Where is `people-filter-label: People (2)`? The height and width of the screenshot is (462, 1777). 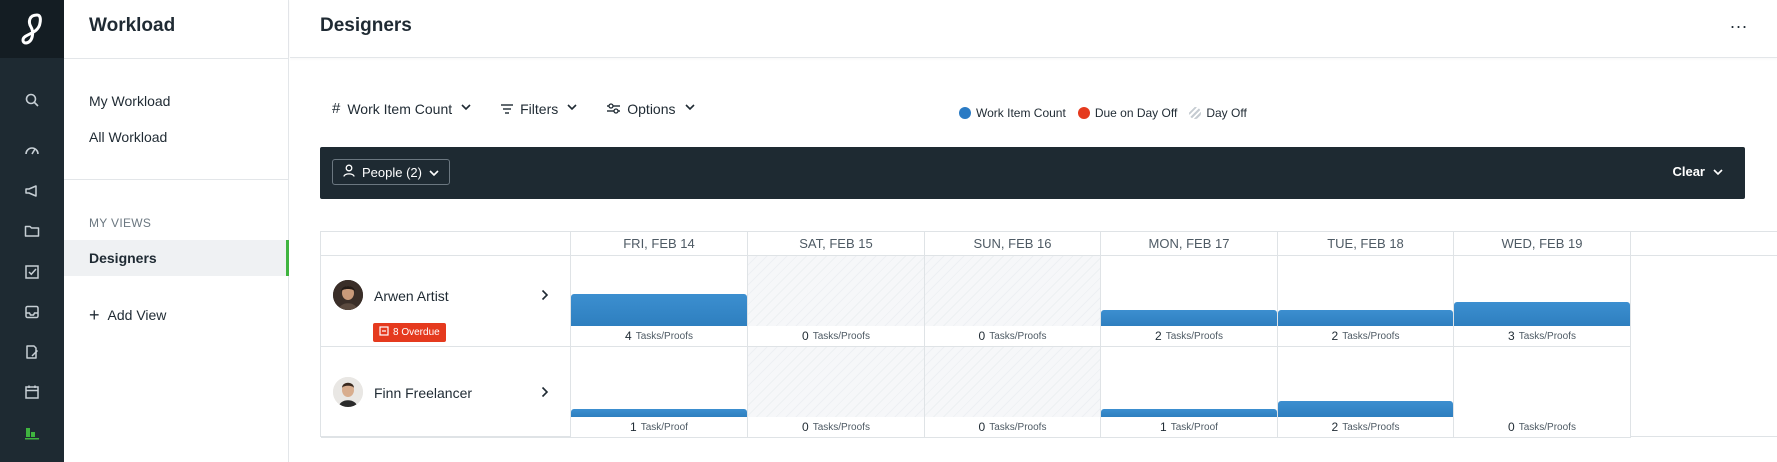
people-filter-label: People (2) is located at coordinates (392, 172).